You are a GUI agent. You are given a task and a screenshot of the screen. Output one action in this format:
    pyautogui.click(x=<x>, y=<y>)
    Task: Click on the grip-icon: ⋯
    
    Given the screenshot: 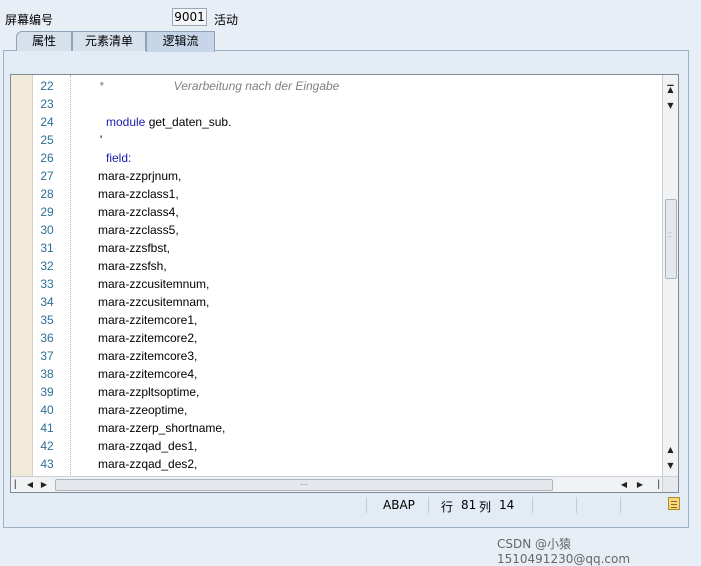 What is the action you would take?
    pyautogui.click(x=304, y=484)
    